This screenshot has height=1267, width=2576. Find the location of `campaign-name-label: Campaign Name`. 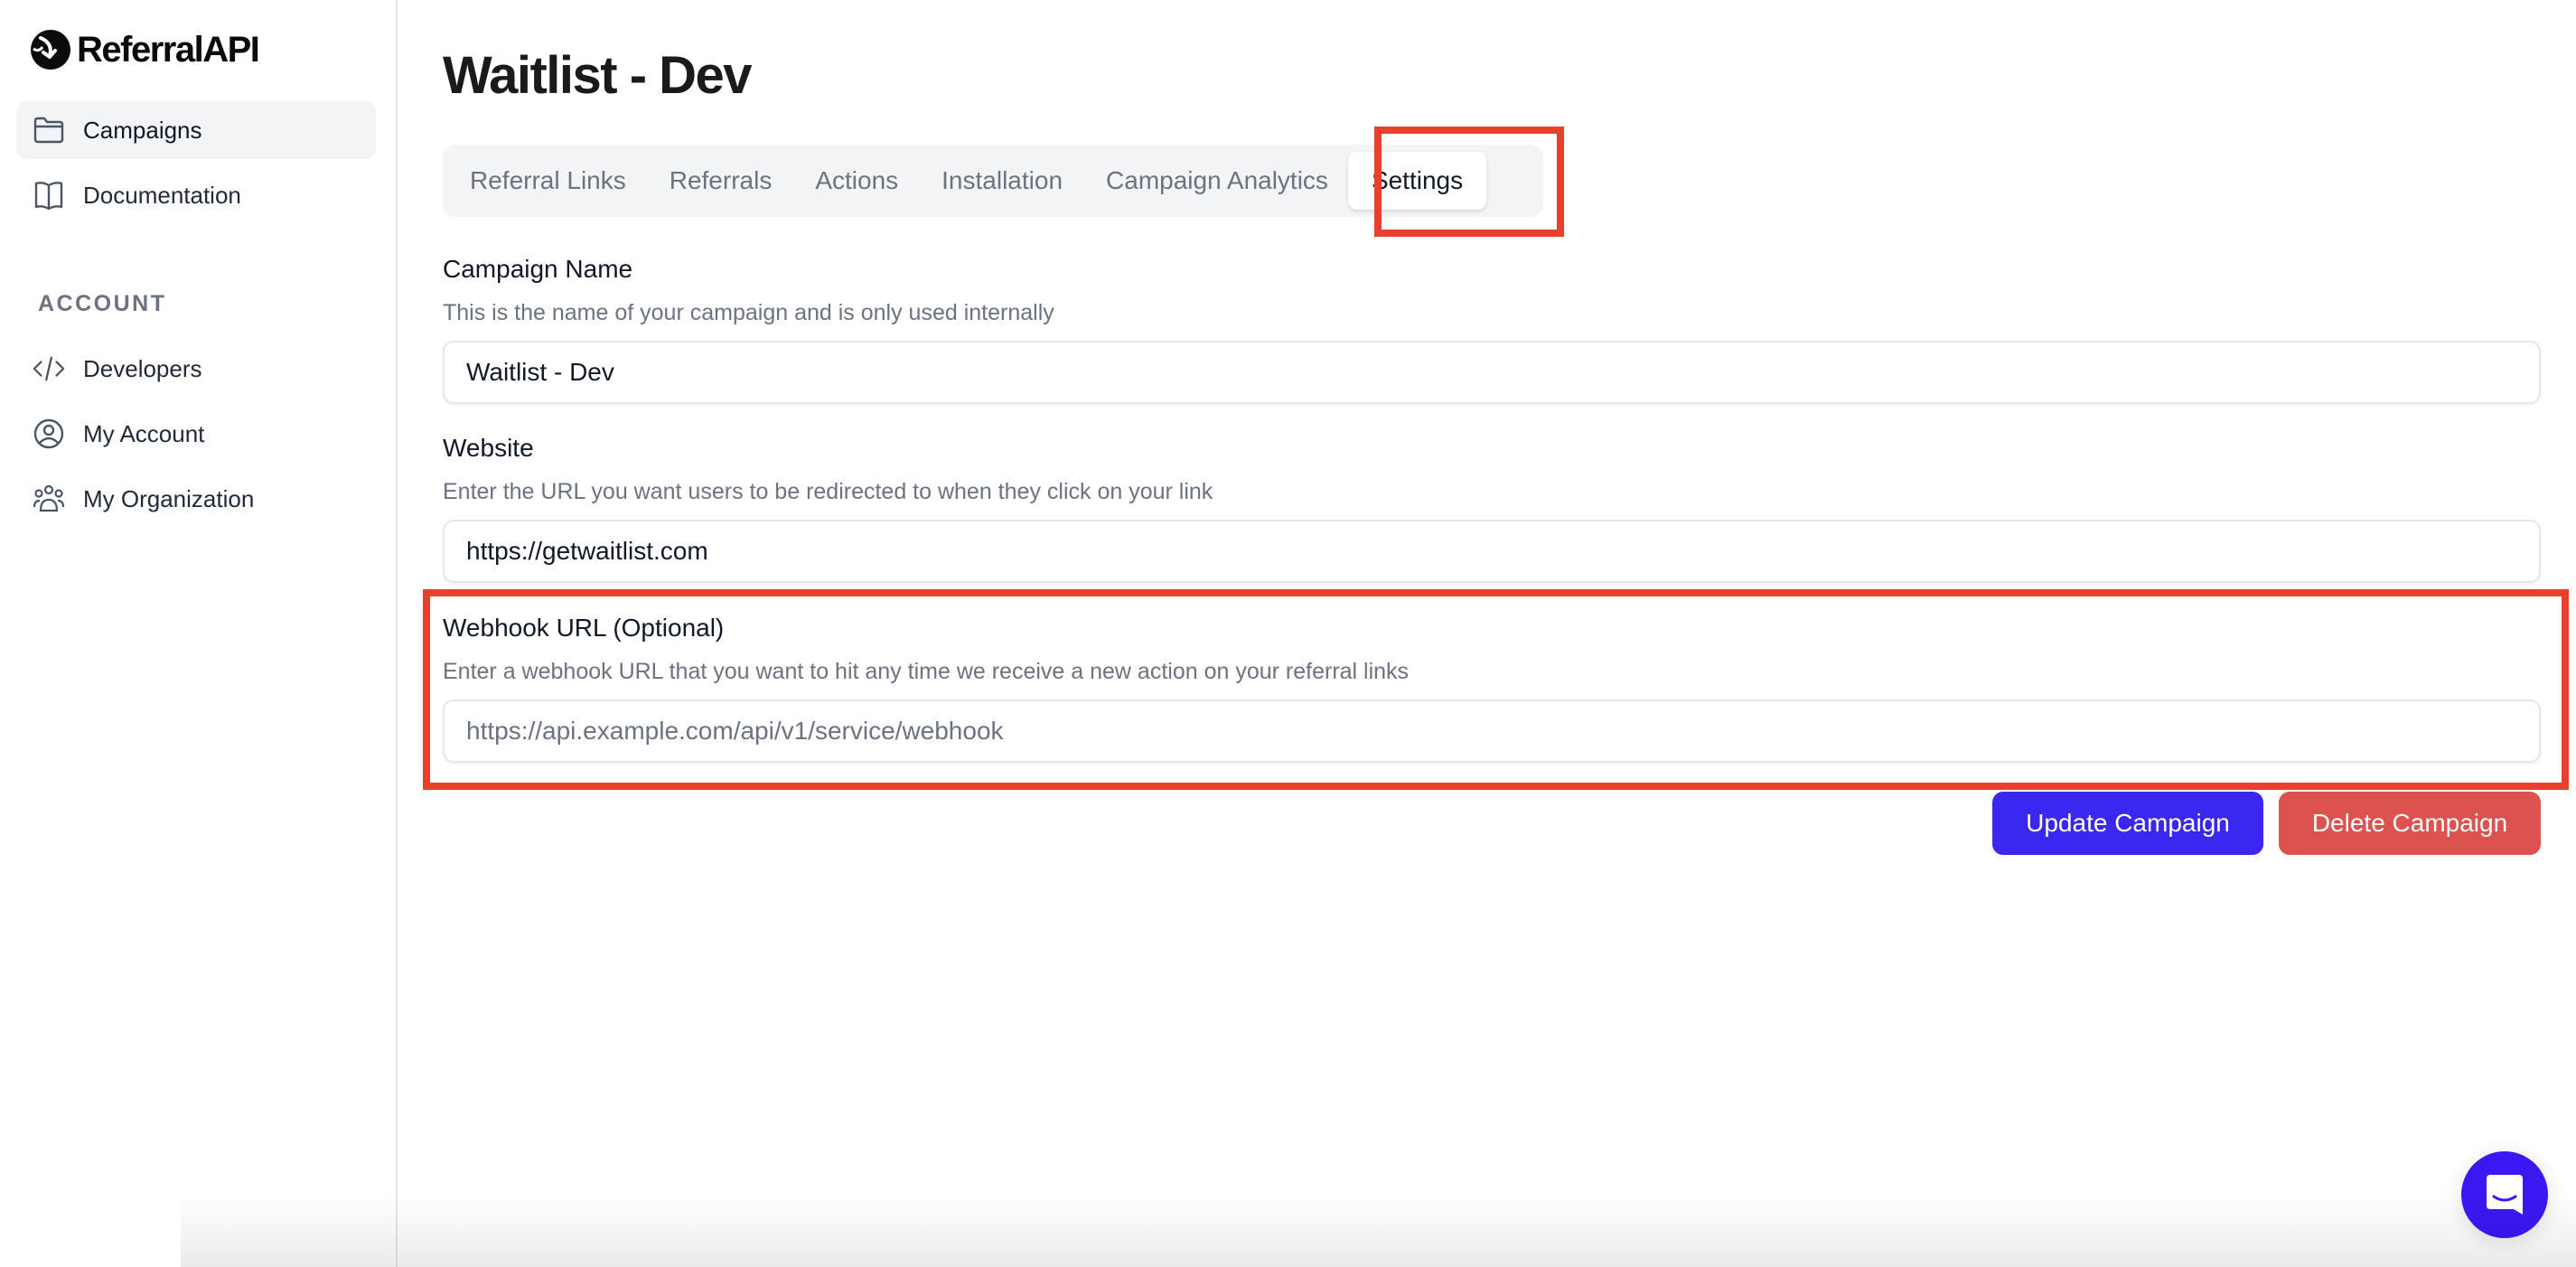

campaign-name-label: Campaign Name is located at coordinates (538, 269).